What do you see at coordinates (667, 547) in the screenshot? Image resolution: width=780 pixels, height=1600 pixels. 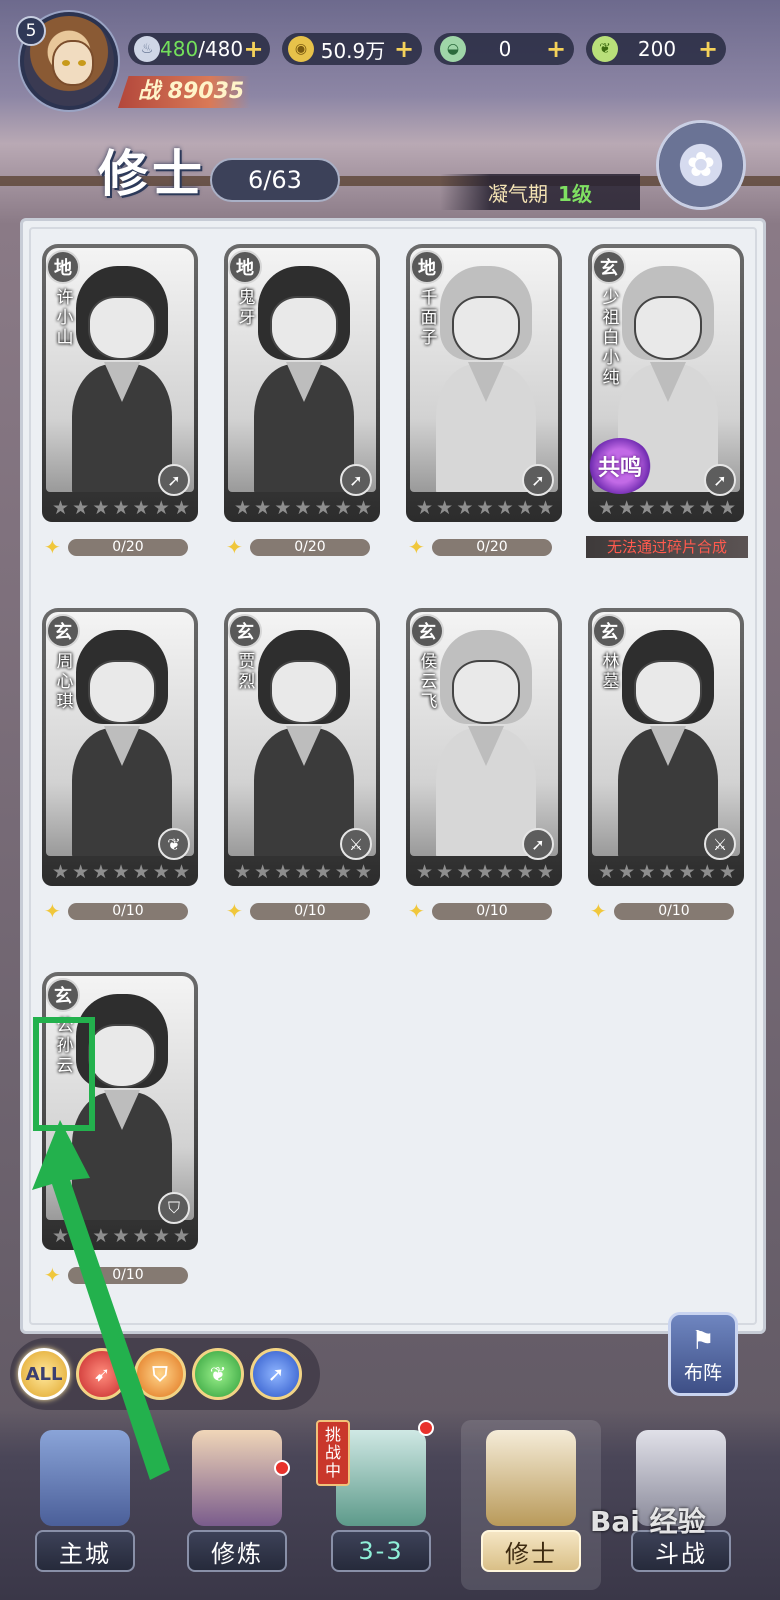 I see `cannot-synthesize-notice: 无法通过碎片合成` at bounding box center [667, 547].